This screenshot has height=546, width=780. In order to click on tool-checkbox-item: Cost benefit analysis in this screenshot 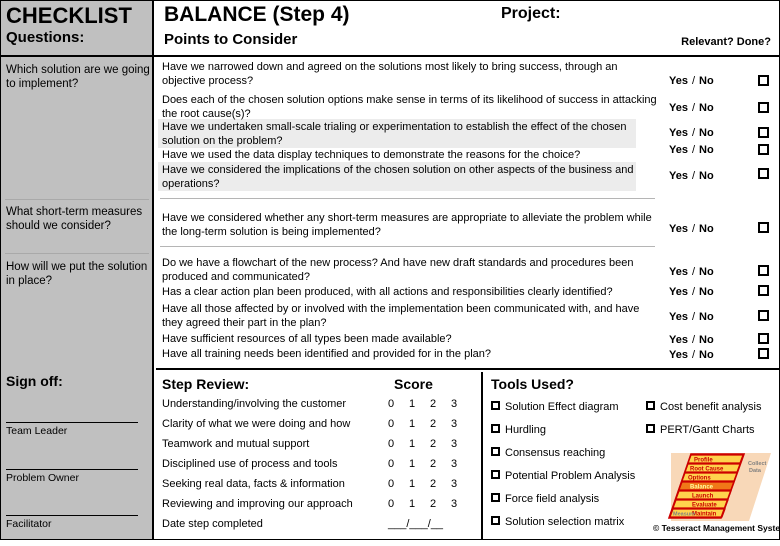, I will do `click(704, 407)`.